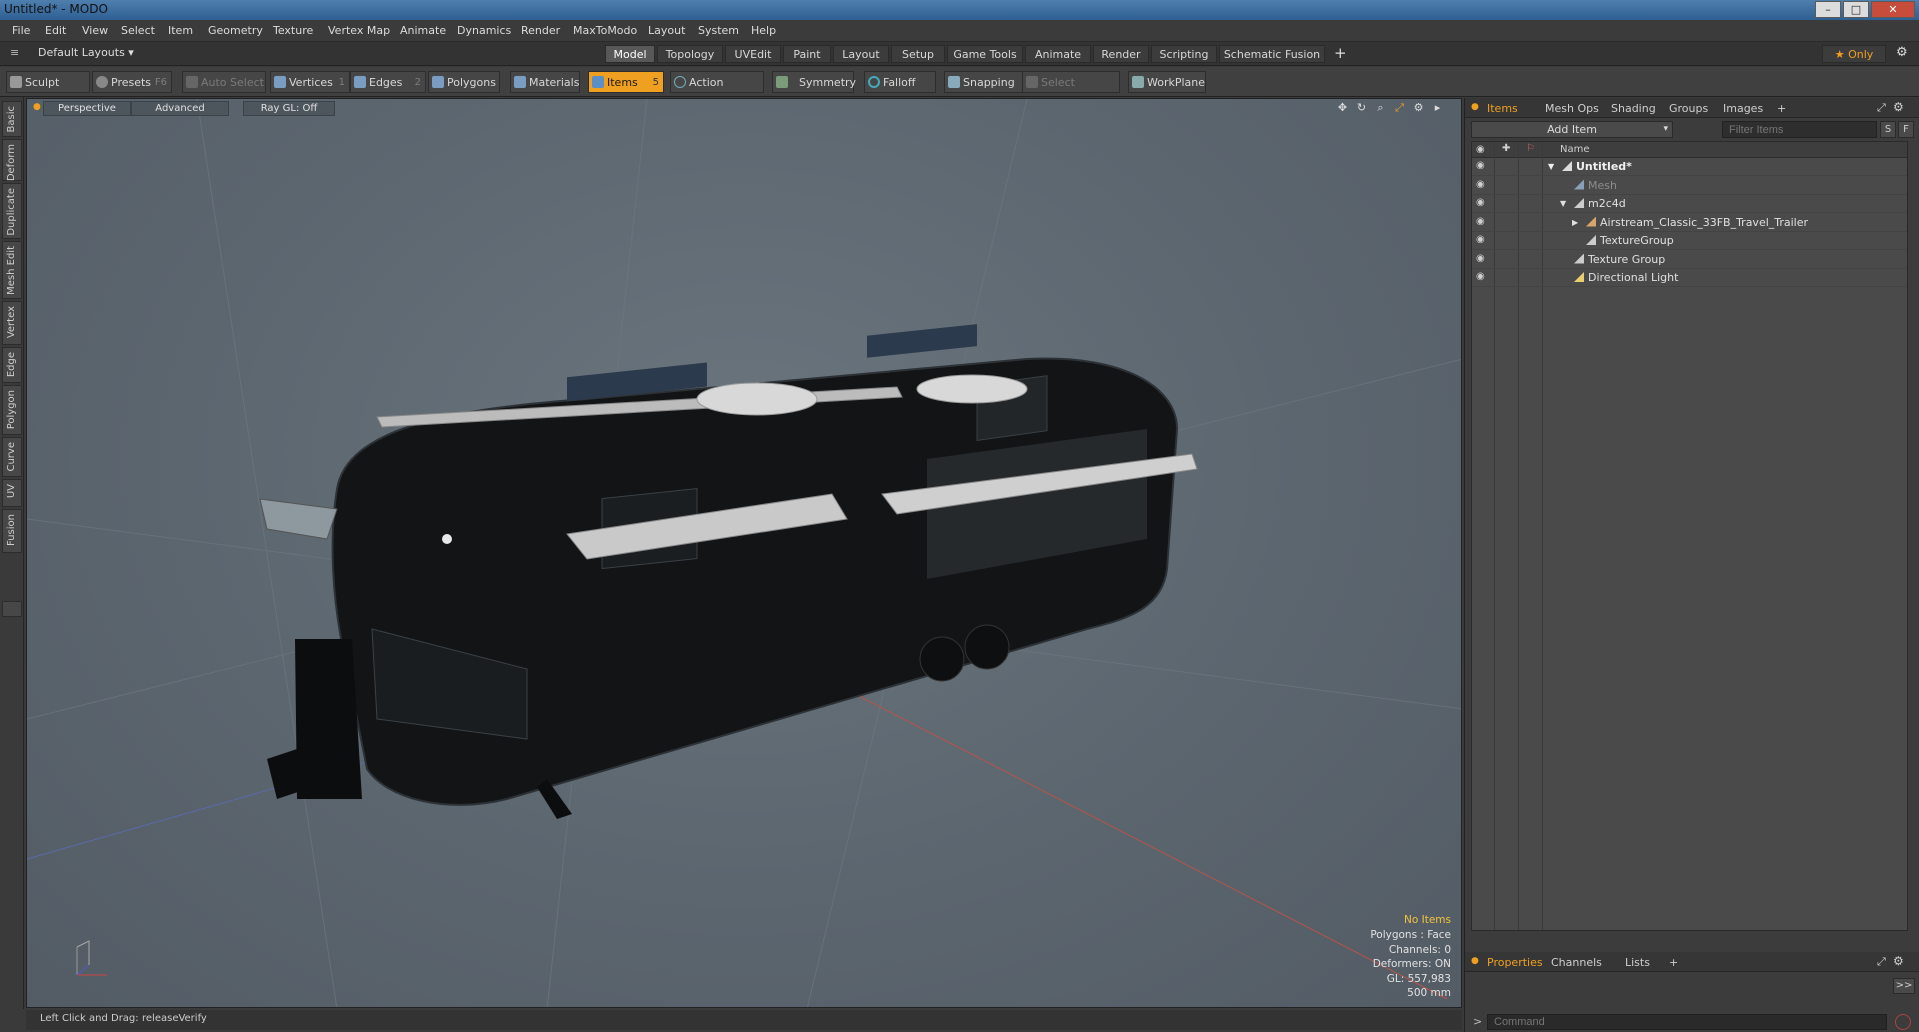 The height and width of the screenshot is (1032, 1919). Describe the element at coordinates (55, 30) in the screenshot. I see `menu-edit: Edit` at that location.